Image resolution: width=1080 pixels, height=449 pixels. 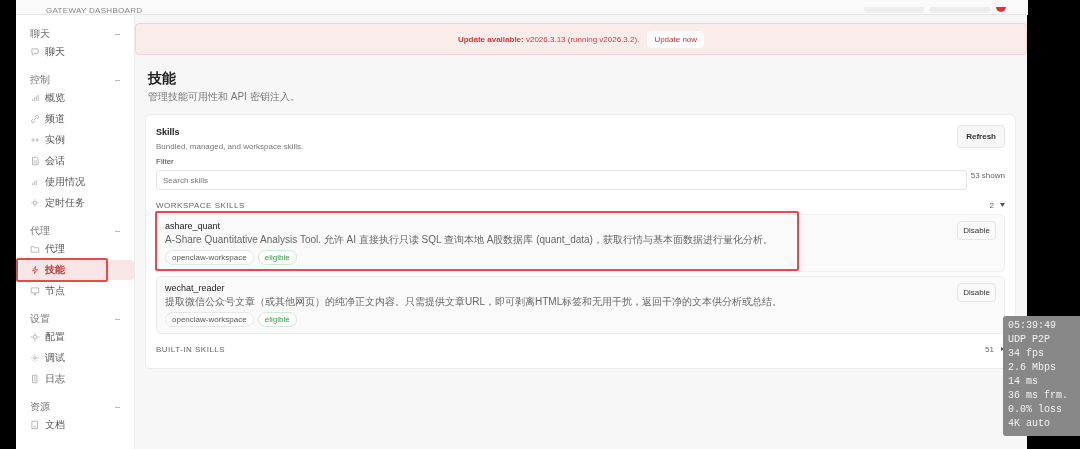 What do you see at coordinates (224, 97) in the screenshot?
I see `page-subtitle: 管理技能可用性和 API 密钥注入。` at bounding box center [224, 97].